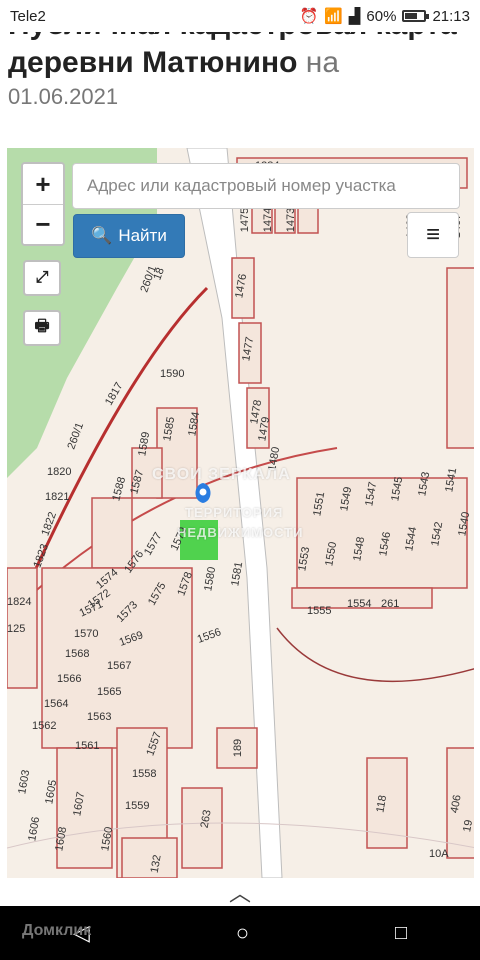 Image resolution: width=480 pixels, height=960 pixels. I want to click on plot-label: 1570, so click(86, 634).